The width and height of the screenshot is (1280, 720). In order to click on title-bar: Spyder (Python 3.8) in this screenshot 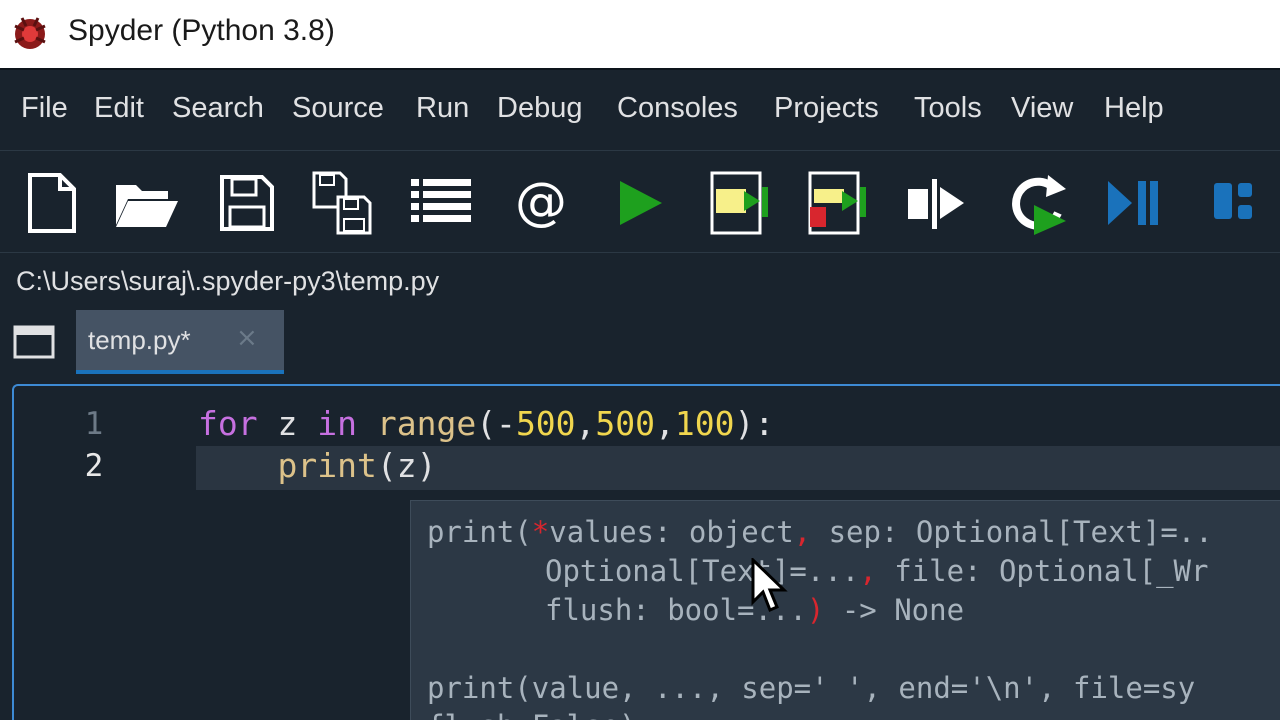, I will do `click(640, 34)`.